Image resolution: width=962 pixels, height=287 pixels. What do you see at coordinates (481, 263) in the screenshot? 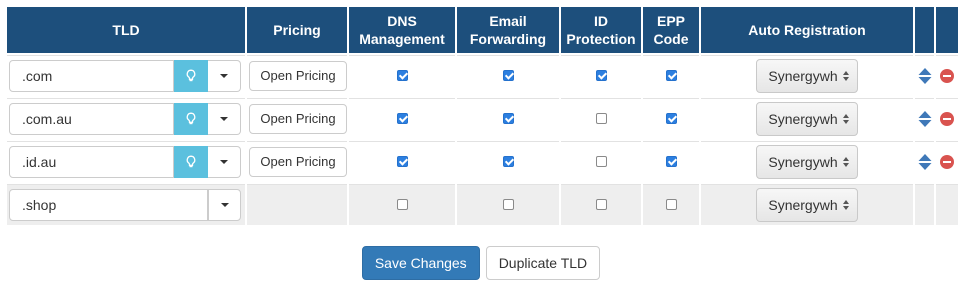
I see `form-actions: Save Changes Duplicate TLD` at bounding box center [481, 263].